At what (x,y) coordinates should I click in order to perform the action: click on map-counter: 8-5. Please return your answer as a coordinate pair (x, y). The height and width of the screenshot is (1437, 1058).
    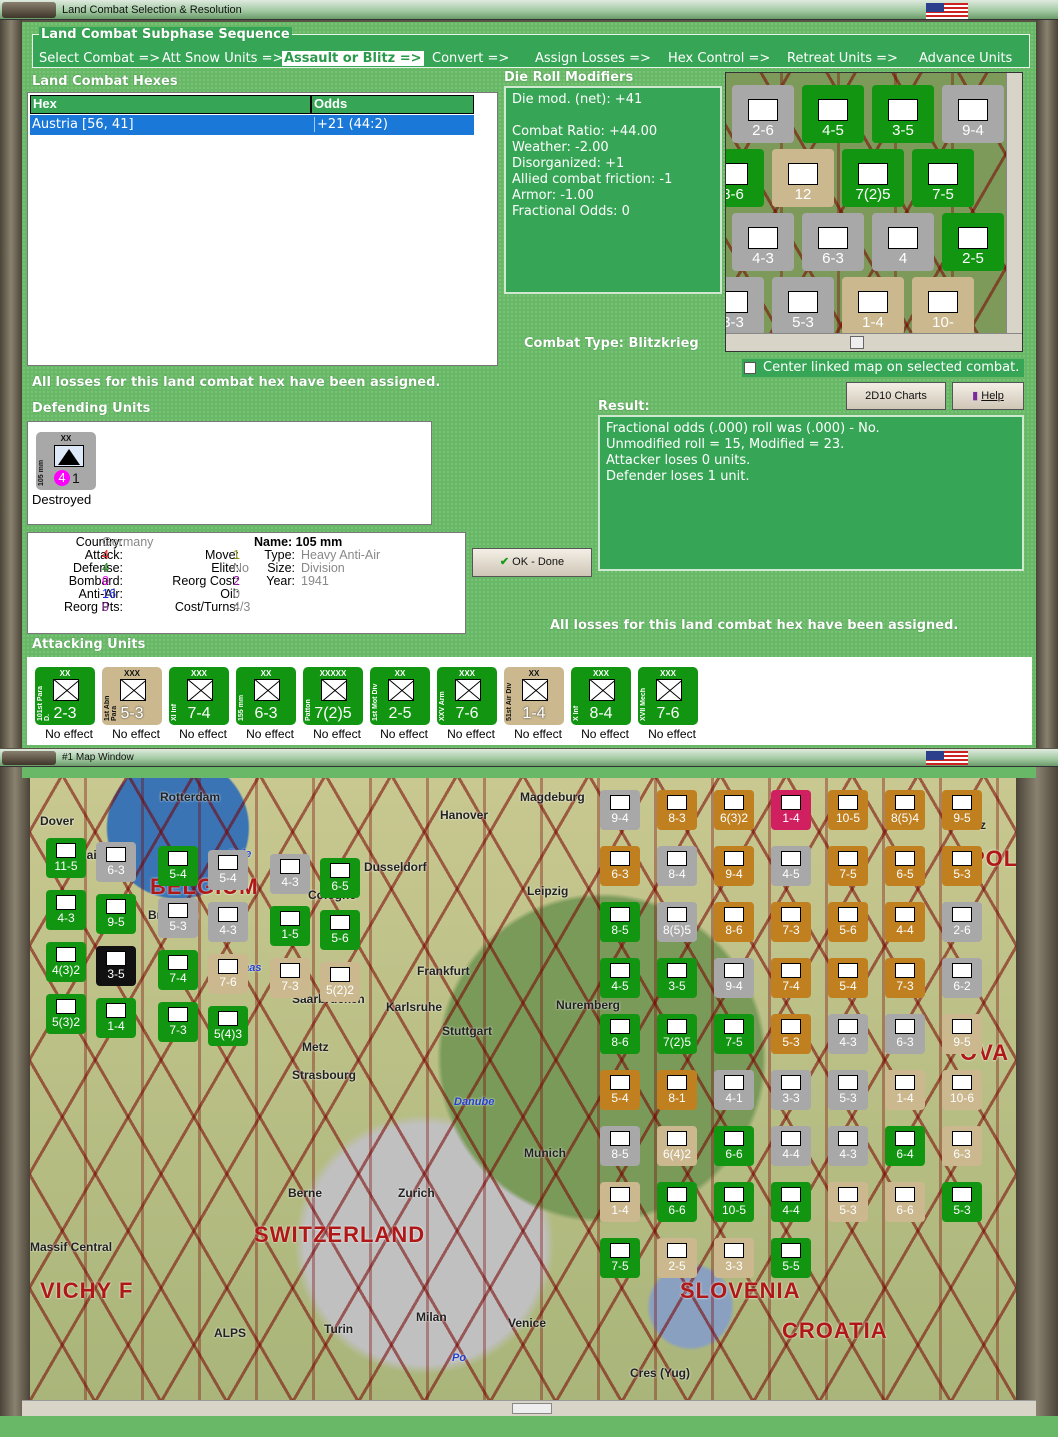
    Looking at the image, I should click on (620, 922).